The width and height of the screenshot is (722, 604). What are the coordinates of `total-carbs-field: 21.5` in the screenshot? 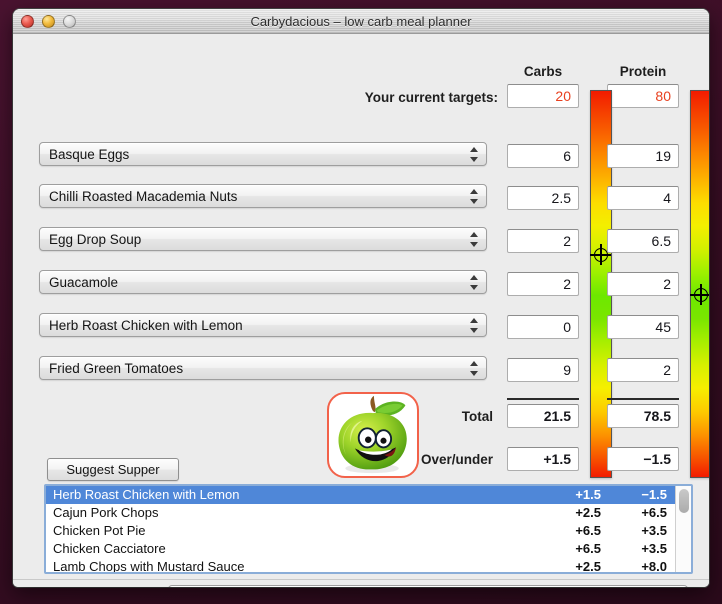 It's located at (543, 416).